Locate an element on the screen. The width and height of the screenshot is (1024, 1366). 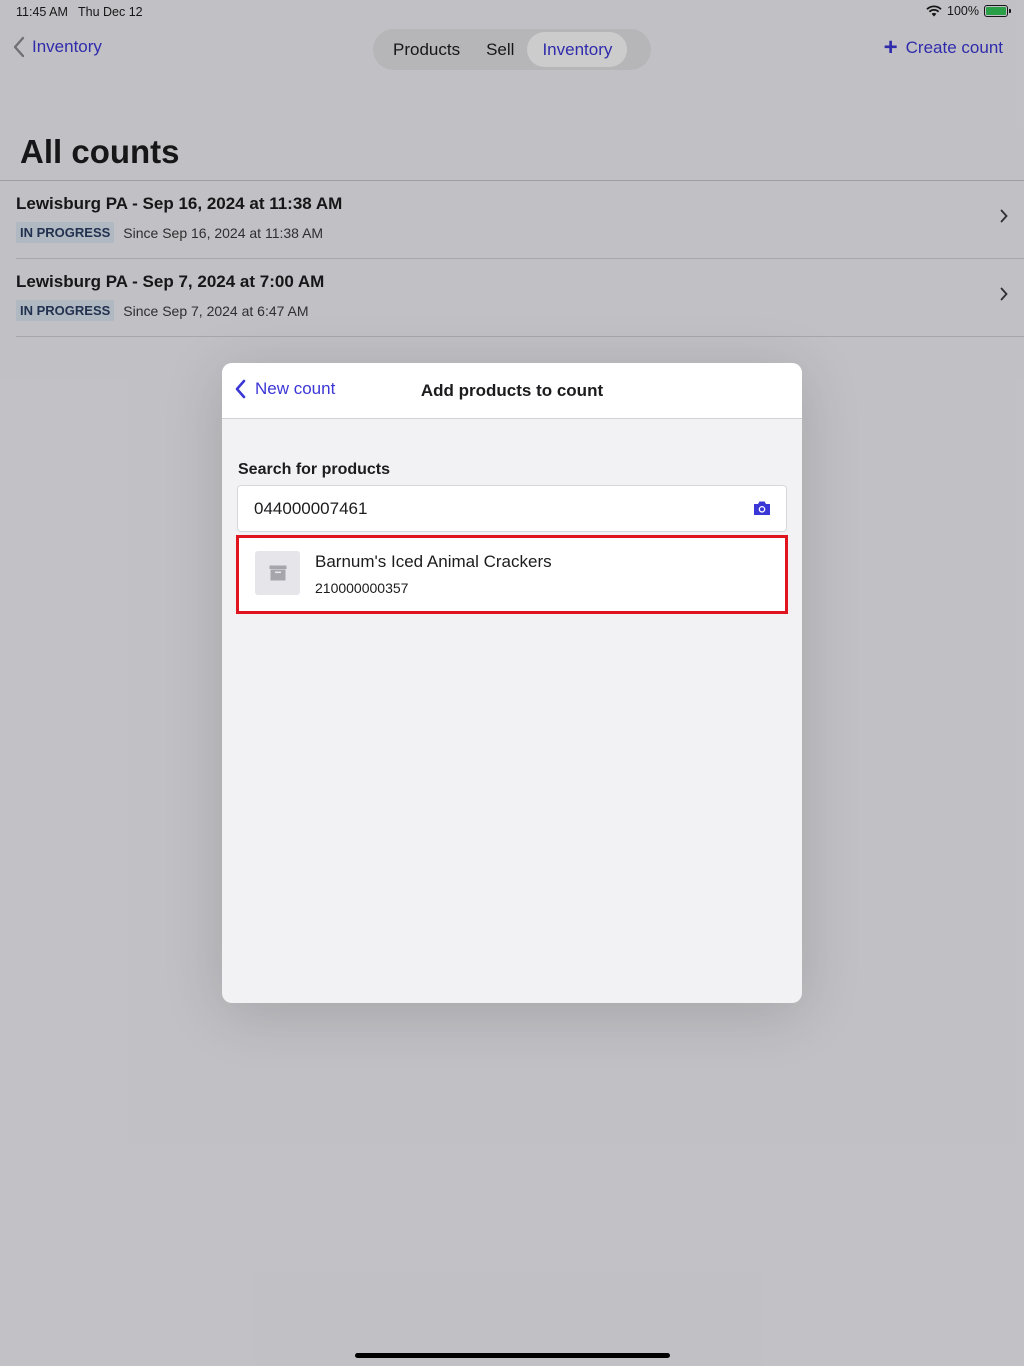
search-box is located at coordinates (512, 508).